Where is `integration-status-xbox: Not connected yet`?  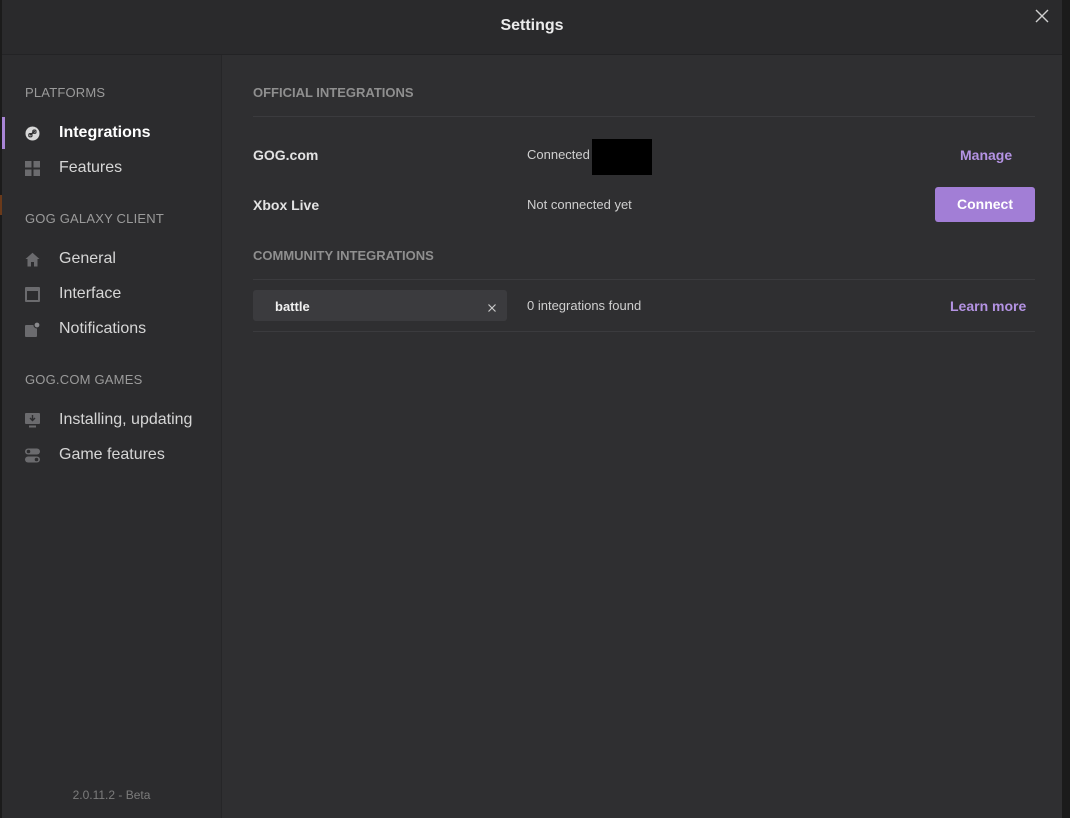 integration-status-xbox: Not connected yet is located at coordinates (579, 204).